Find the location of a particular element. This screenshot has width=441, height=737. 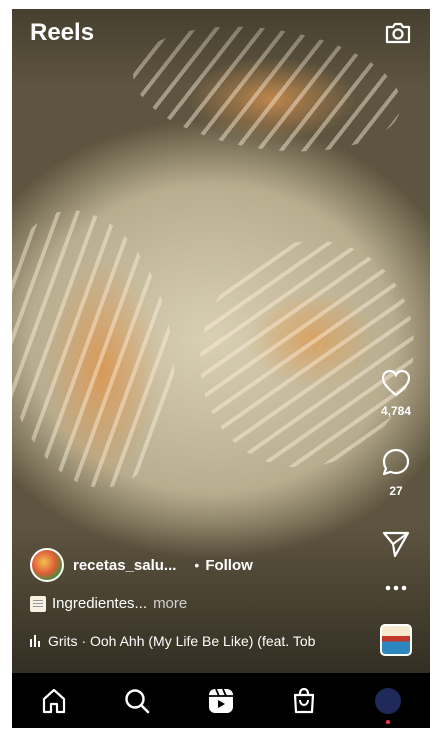

bottom-nav is located at coordinates (221, 700).